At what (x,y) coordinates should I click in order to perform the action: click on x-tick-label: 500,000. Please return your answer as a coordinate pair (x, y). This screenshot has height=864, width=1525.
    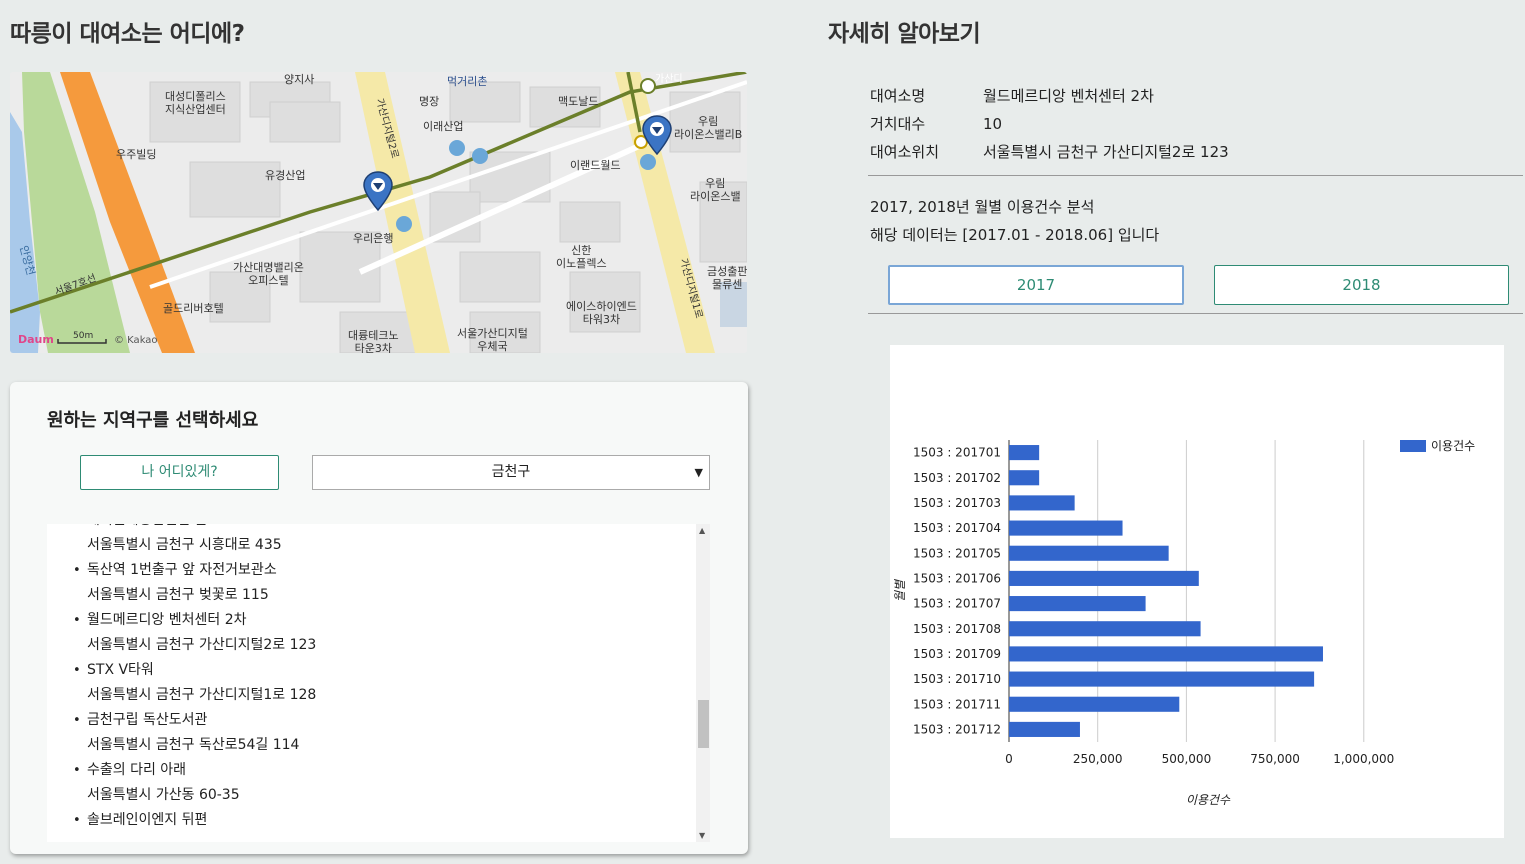
    Looking at the image, I should click on (1187, 759).